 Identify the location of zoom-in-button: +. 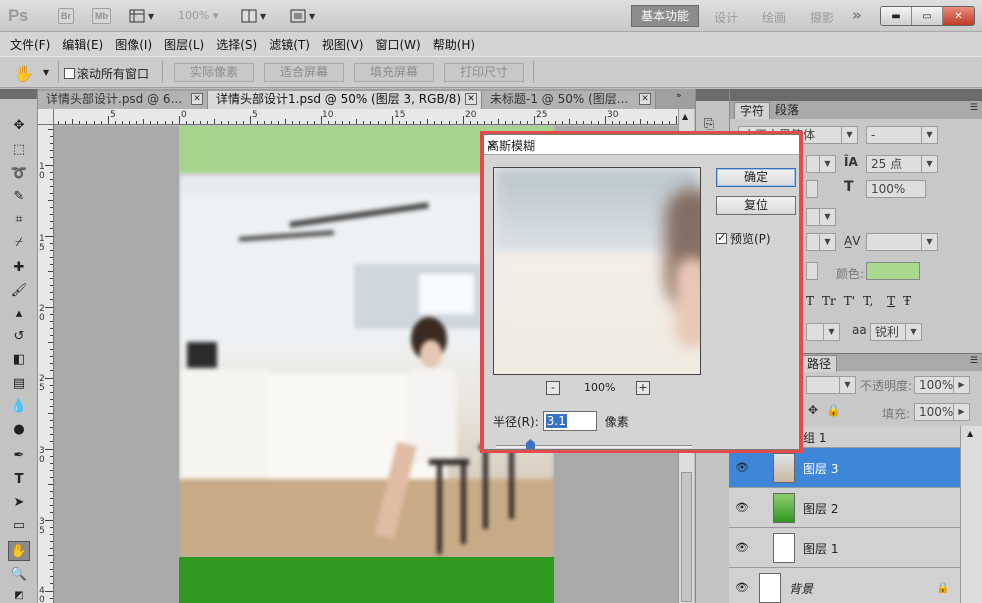
(643, 388).